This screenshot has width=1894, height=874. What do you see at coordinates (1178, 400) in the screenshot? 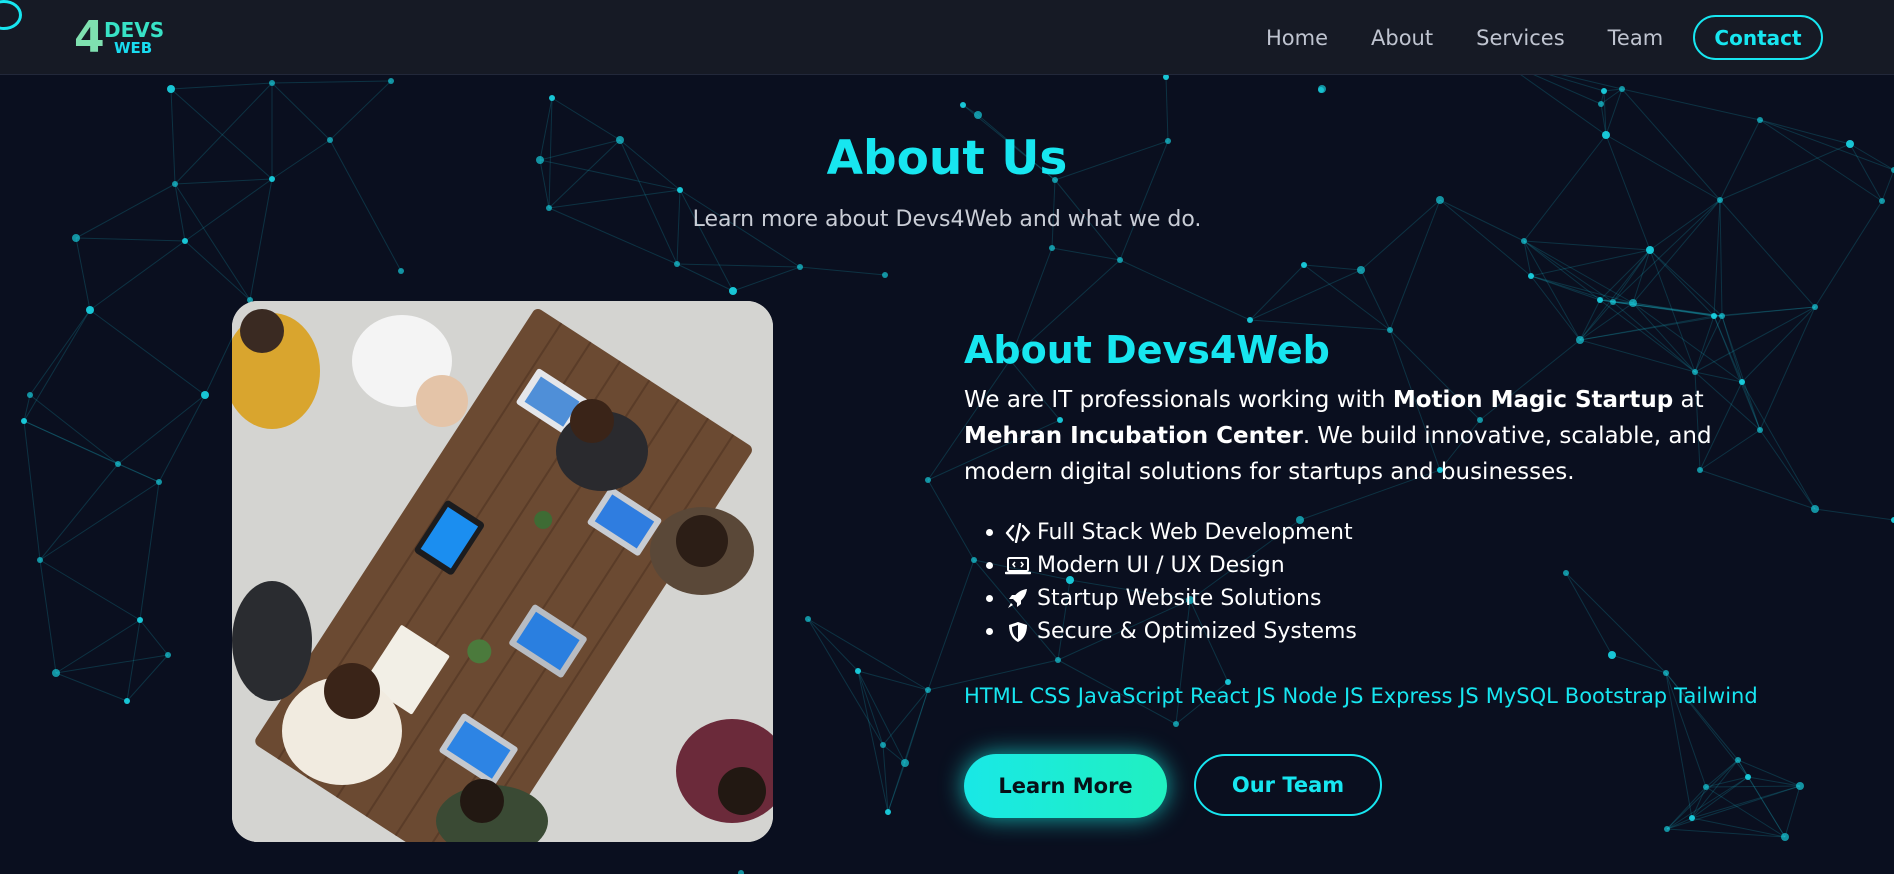
I see `about-text-part-1: We are IT professionals working with` at bounding box center [1178, 400].